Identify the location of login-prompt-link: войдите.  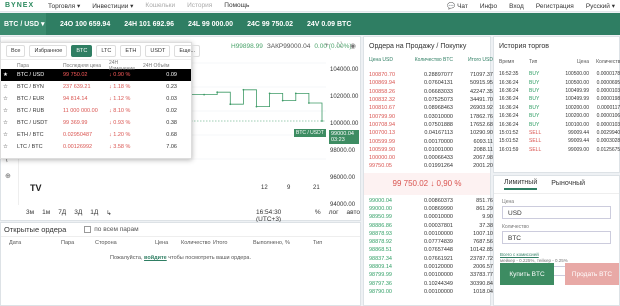
(155, 258).